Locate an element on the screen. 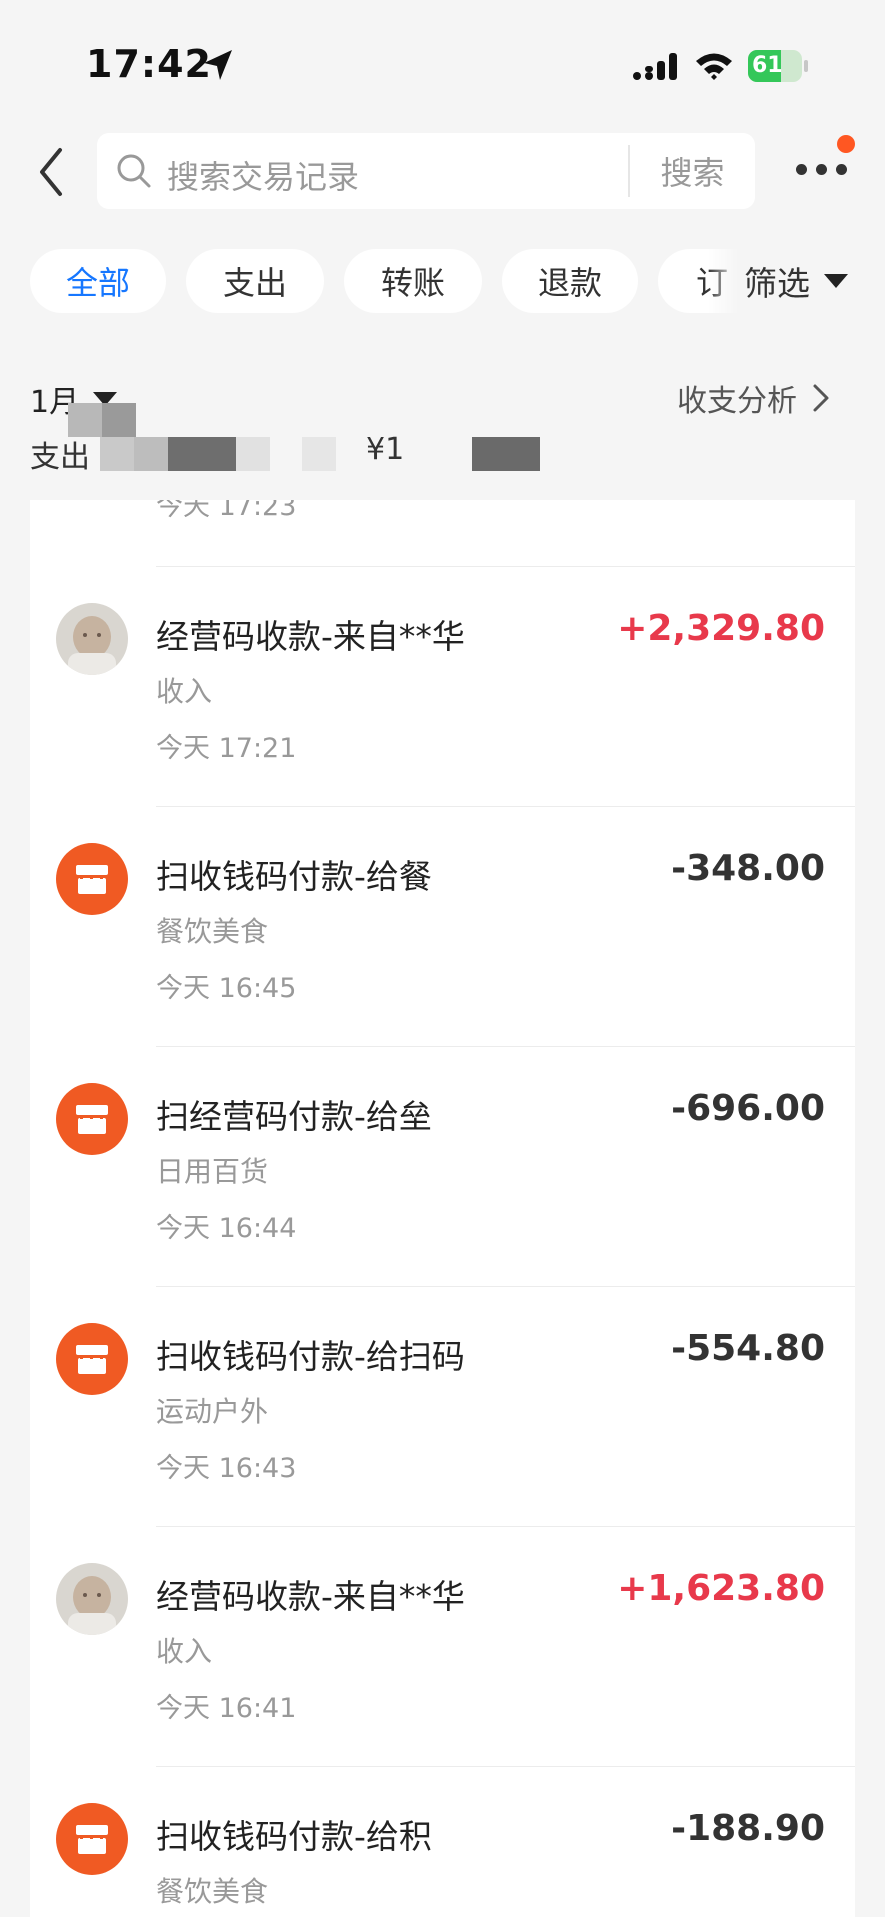 The width and height of the screenshot is (885, 1917). more-menu-icon is located at coordinates (822, 170).